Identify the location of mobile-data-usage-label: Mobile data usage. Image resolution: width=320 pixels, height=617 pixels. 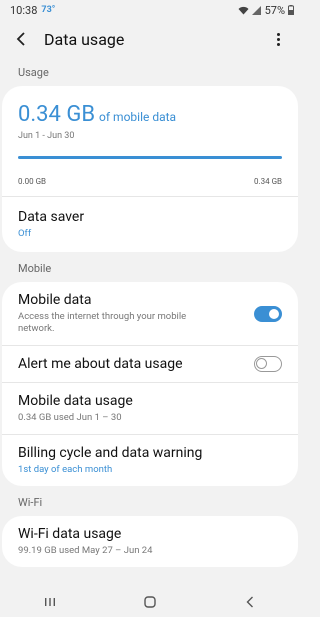
(75, 401).